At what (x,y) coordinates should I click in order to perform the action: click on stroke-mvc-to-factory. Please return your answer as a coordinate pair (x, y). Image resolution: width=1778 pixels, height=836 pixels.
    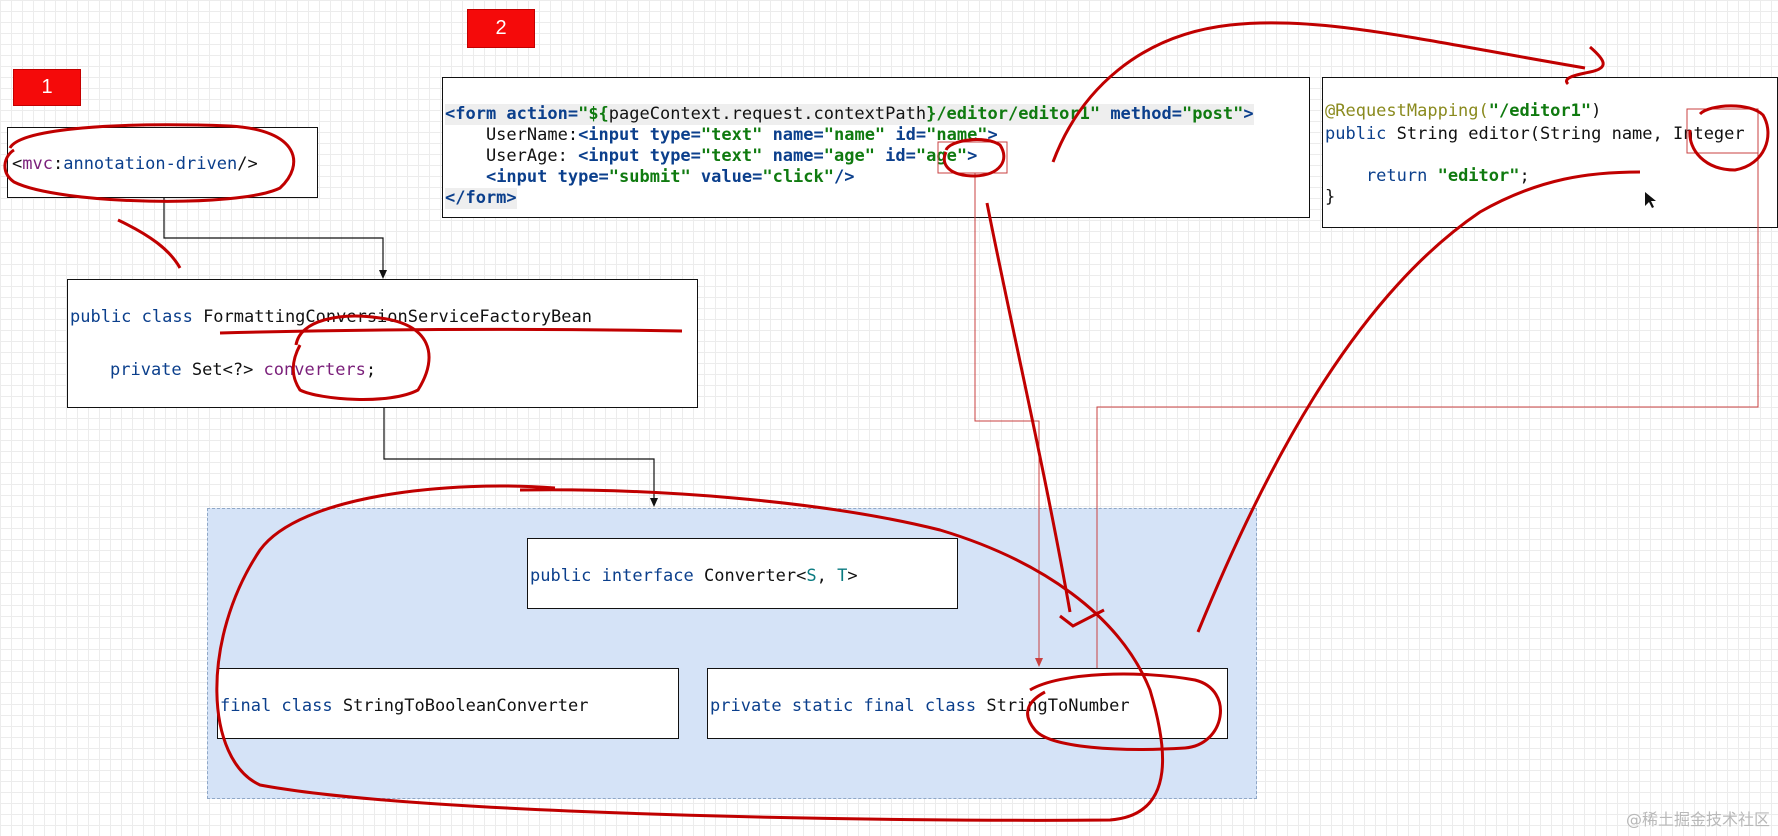
    Looking at the image, I should click on (149, 243).